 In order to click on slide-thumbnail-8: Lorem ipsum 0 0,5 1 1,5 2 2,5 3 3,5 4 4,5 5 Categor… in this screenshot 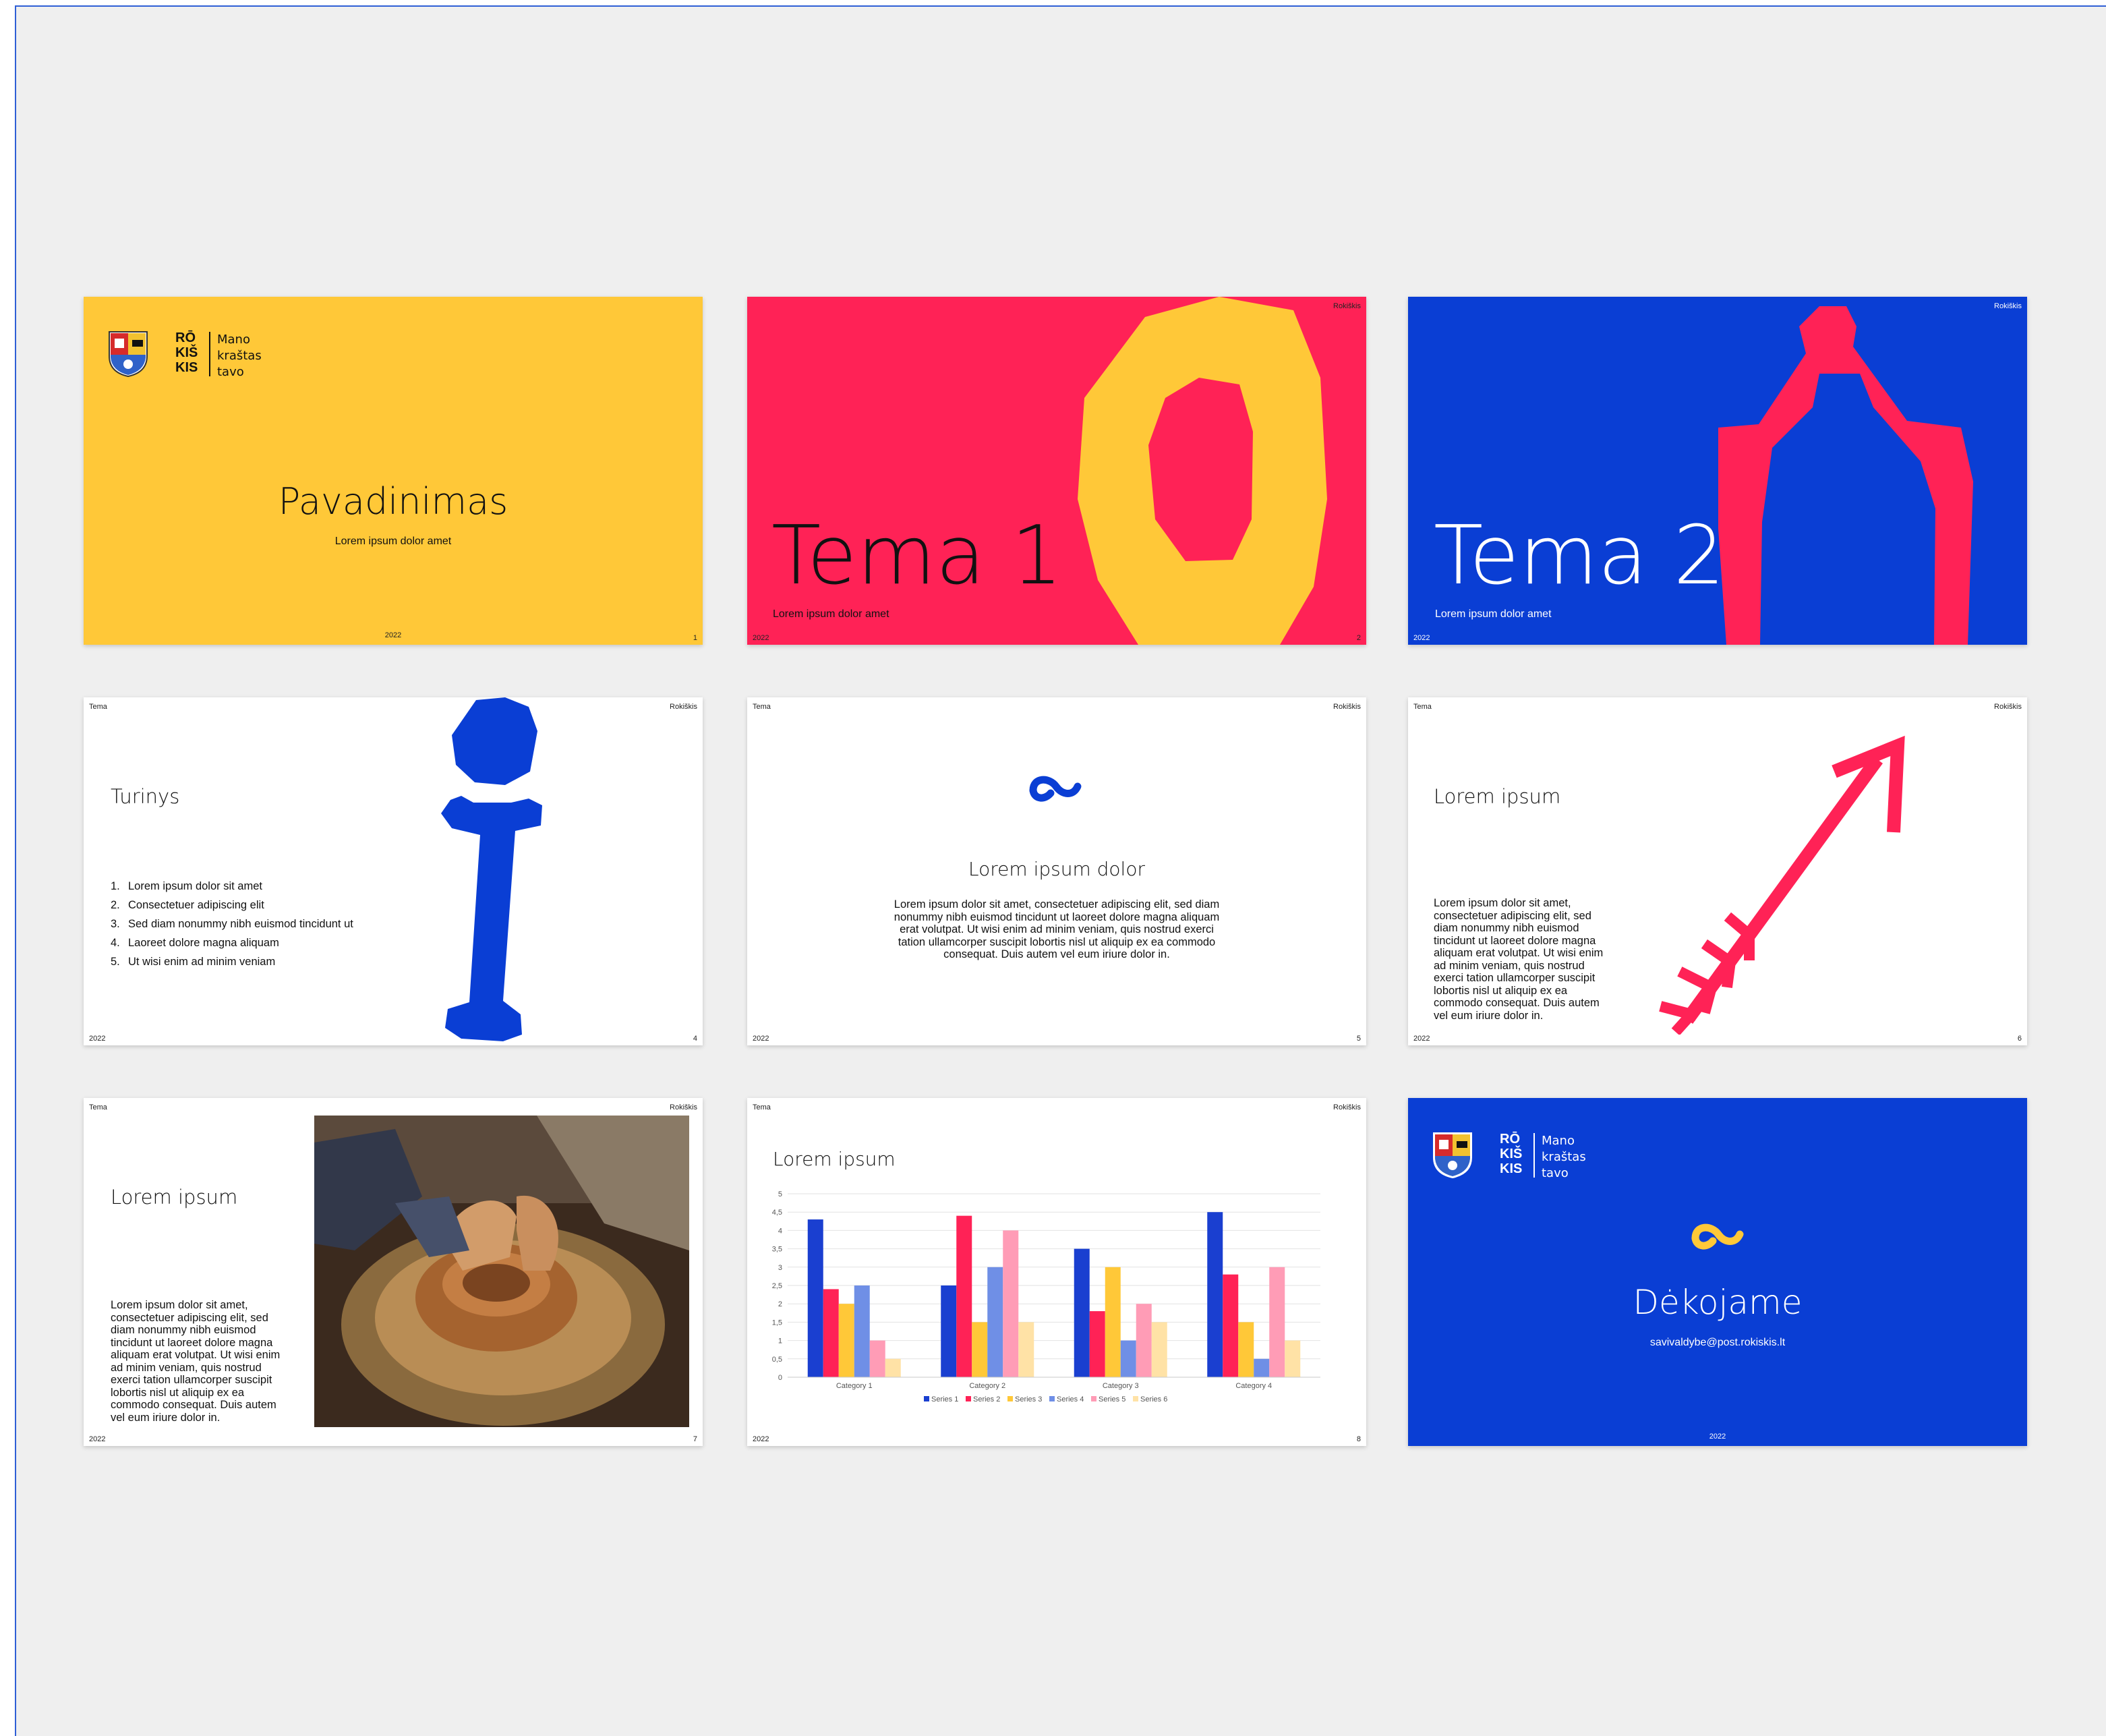, I will do `click(1056, 1272)`.